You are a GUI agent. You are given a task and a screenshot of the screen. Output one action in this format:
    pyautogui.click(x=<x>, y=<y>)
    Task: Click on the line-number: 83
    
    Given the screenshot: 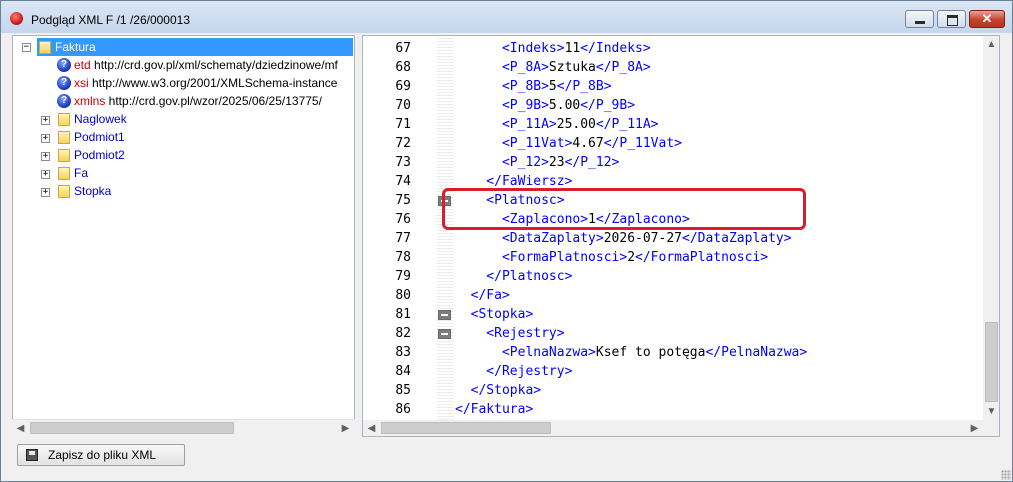 What is the action you would take?
    pyautogui.click(x=403, y=352)
    